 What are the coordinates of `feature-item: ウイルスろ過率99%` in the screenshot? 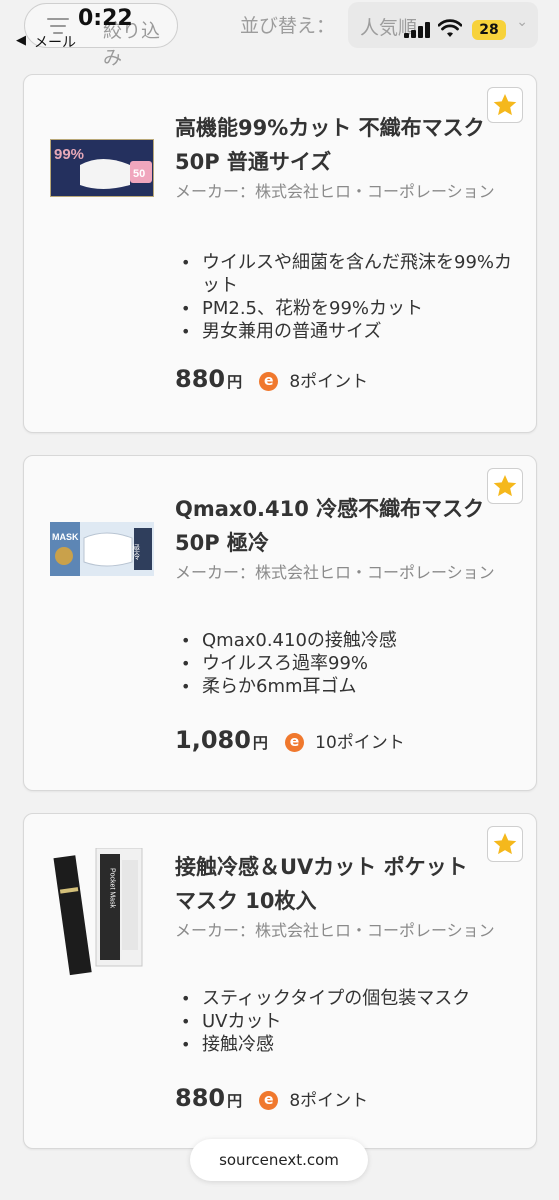 It's located at (345, 663).